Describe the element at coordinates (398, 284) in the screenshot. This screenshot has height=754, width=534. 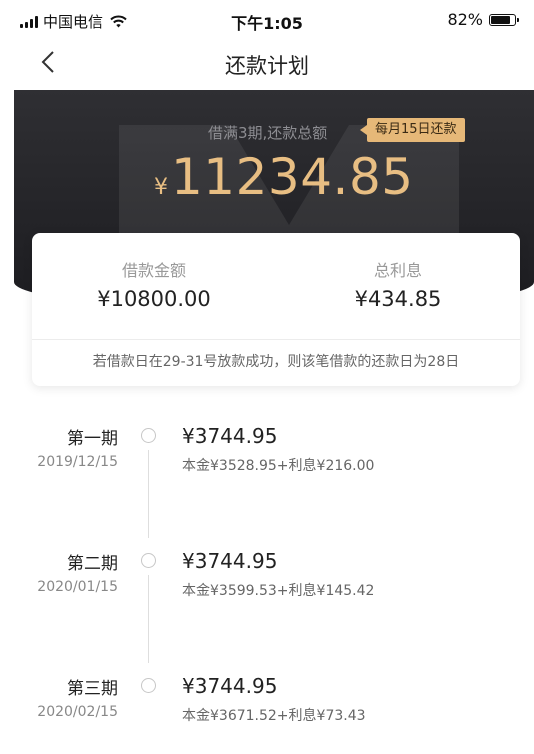
I see `interest-stat: 总利息 ¥434.85` at that location.